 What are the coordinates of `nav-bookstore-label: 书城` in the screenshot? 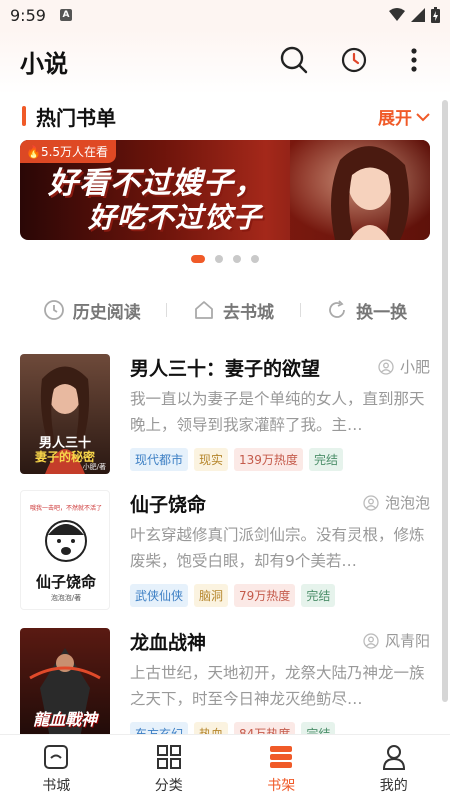 It's located at (56, 786).